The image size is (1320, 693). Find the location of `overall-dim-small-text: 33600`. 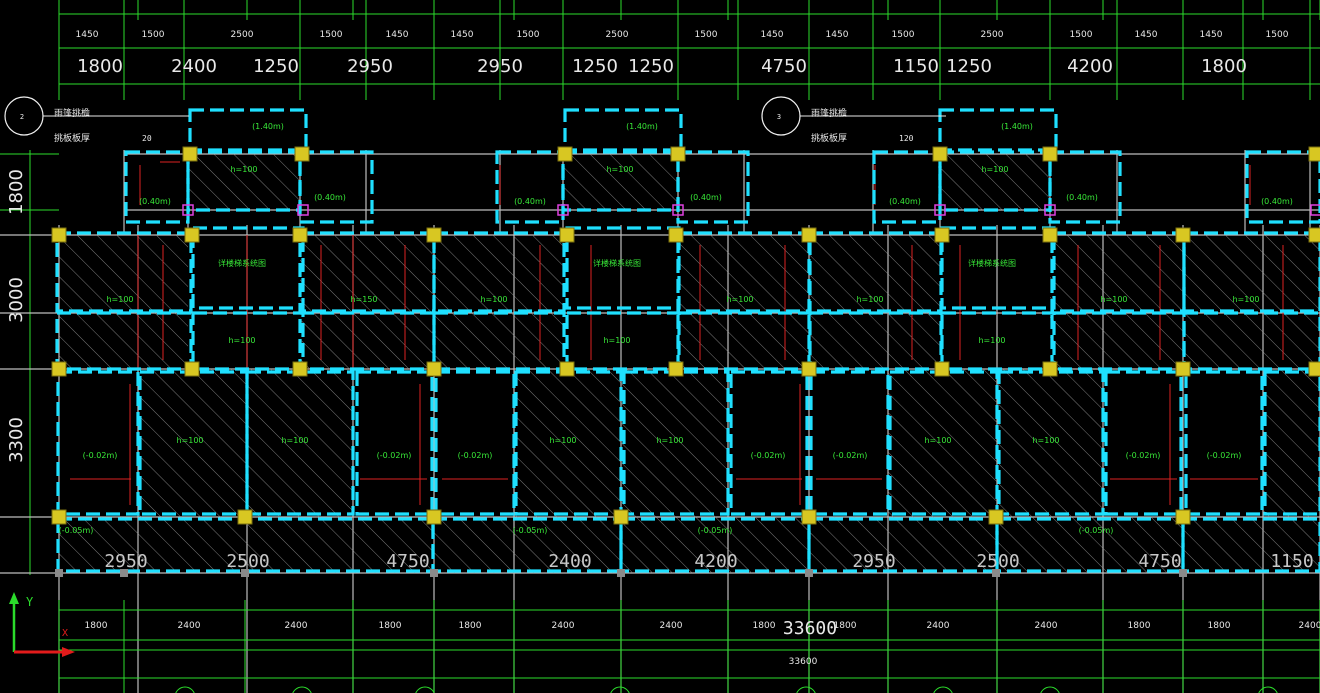

overall-dim-small-text: 33600 is located at coordinates (803, 662).